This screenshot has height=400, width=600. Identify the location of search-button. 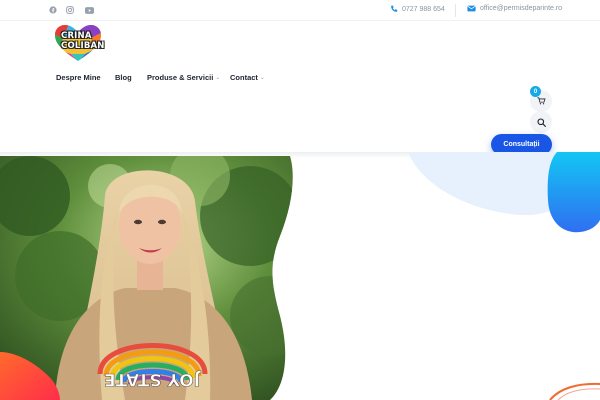
(541, 122).